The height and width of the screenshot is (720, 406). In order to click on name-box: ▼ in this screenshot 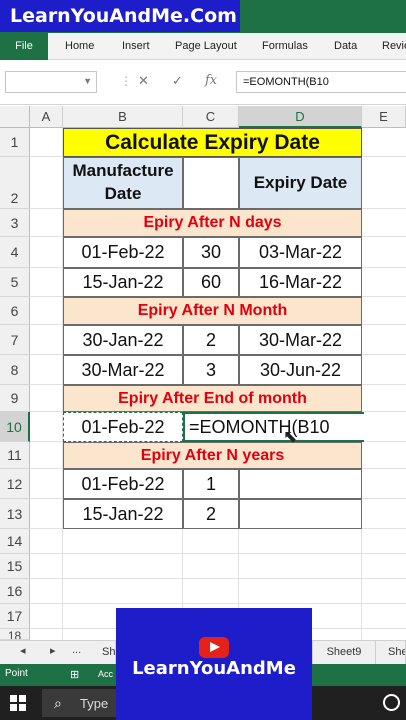, I will do `click(51, 82)`.